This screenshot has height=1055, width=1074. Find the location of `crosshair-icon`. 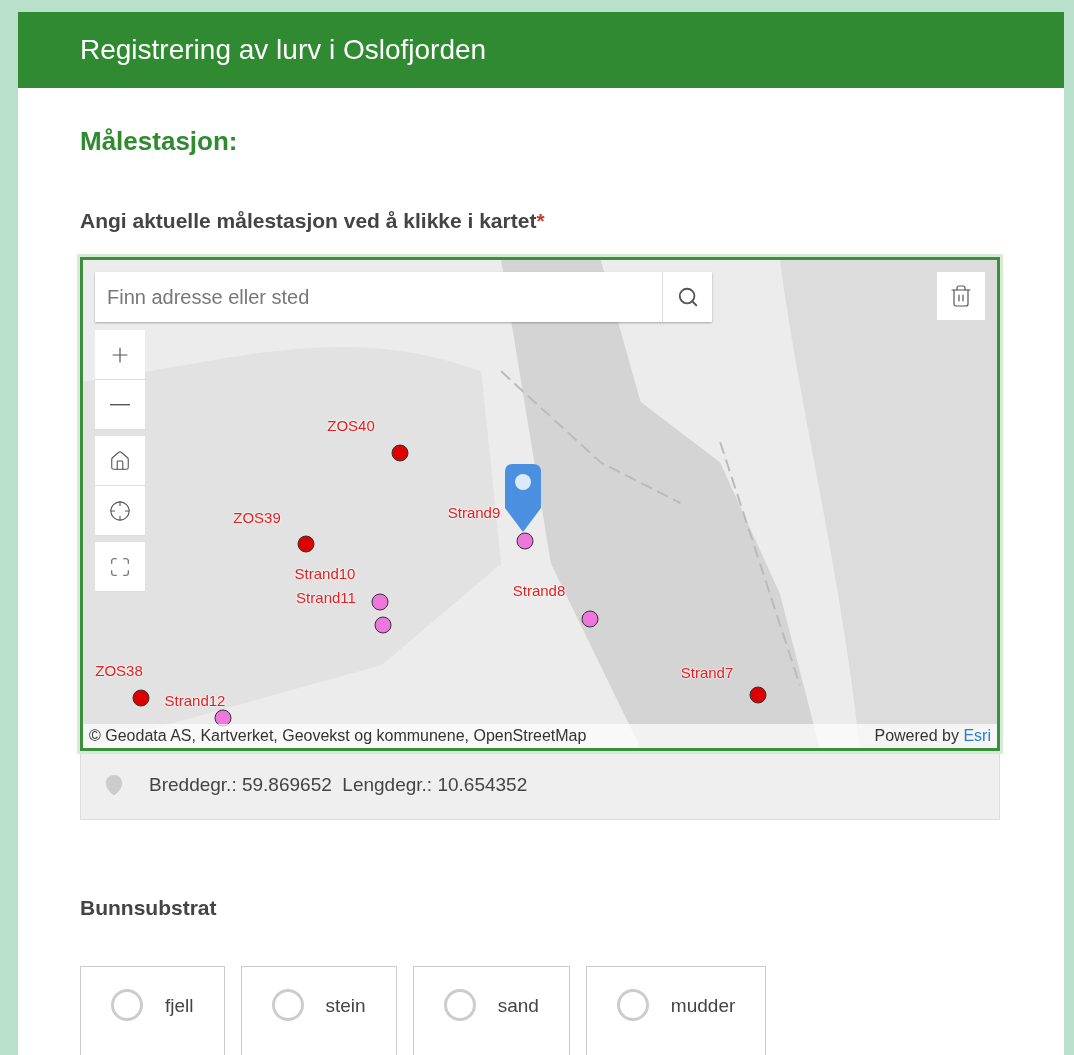

crosshair-icon is located at coordinates (120, 510).